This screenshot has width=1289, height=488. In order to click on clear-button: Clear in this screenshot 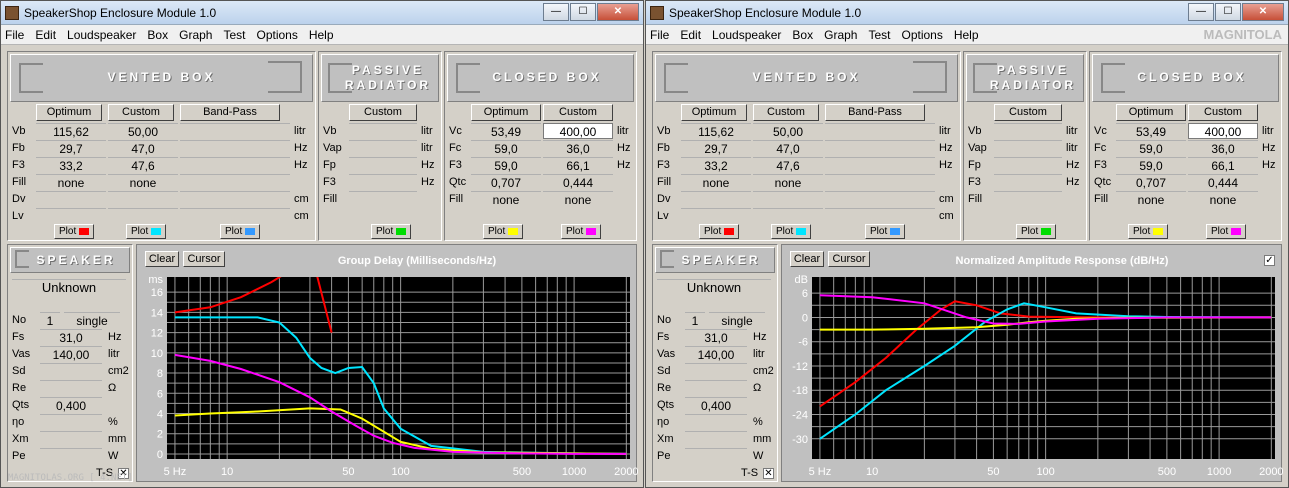, I will do `click(807, 259)`.